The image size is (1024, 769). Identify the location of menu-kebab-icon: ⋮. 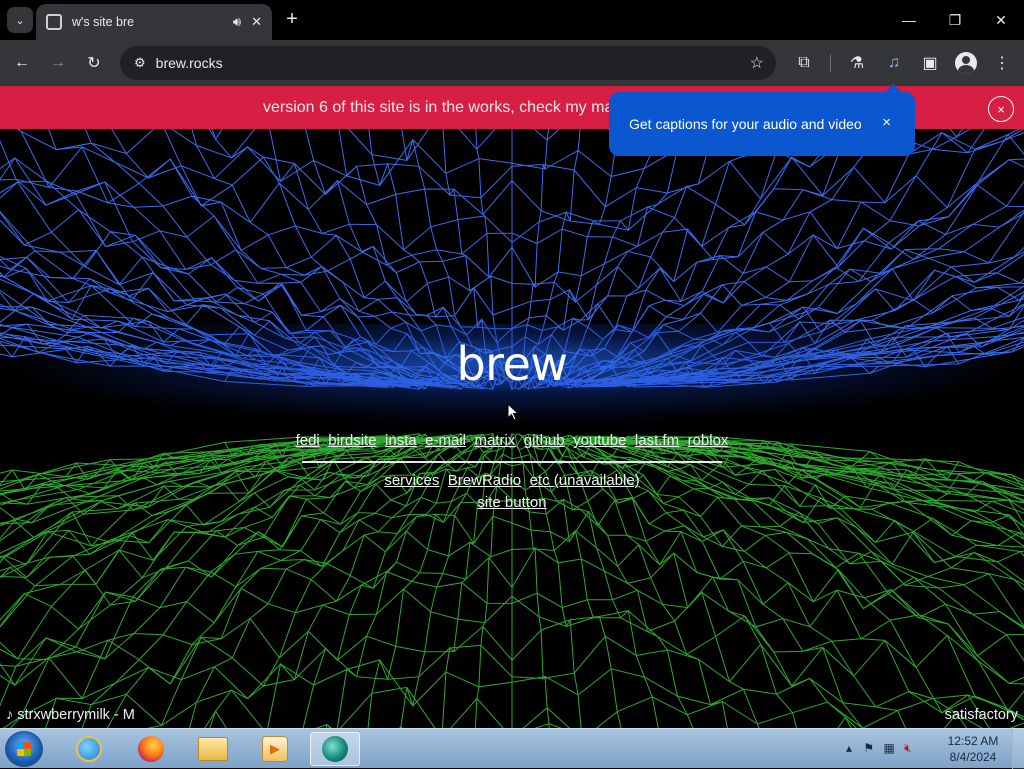
(1002, 63).